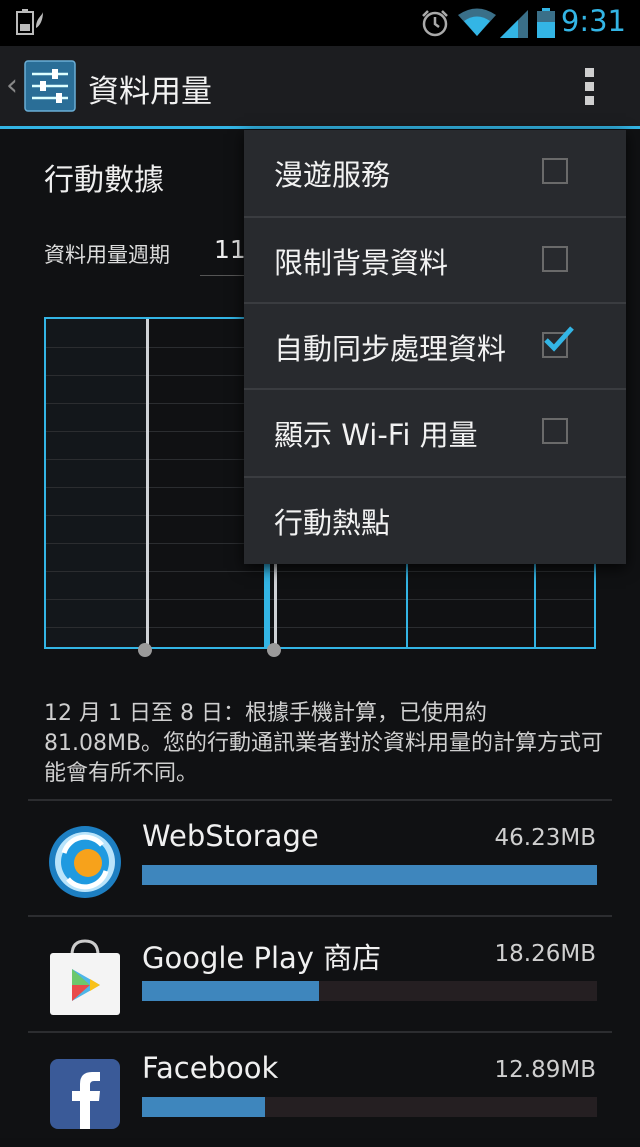 The width and height of the screenshot is (640, 1147). I want to click on facebook-icon, so click(85, 1094).